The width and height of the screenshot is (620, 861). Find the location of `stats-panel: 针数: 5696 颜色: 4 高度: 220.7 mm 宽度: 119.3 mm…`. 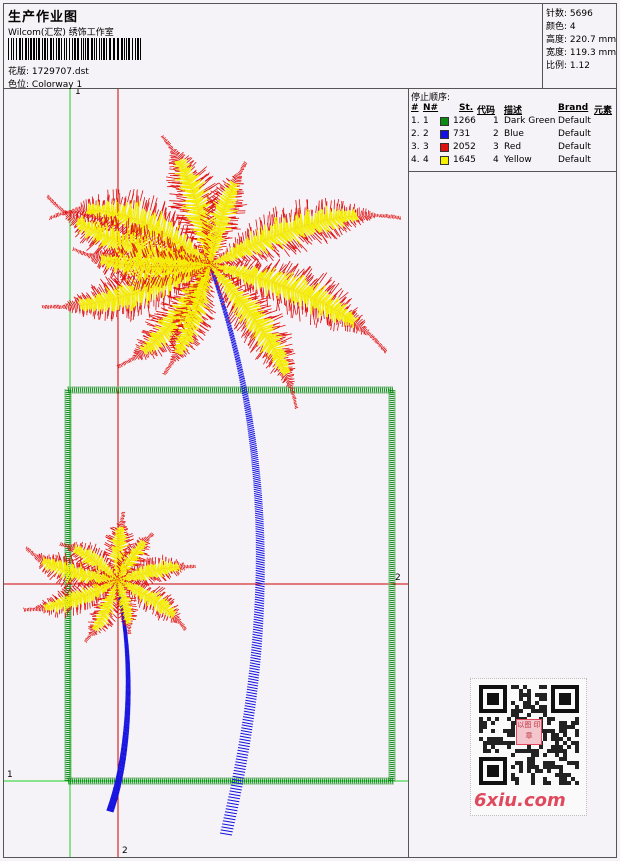

stats-panel: 针数: 5696 颜色: 4 高度: 220.7 mm 宽度: 119.3 mm… is located at coordinates (579, 46).